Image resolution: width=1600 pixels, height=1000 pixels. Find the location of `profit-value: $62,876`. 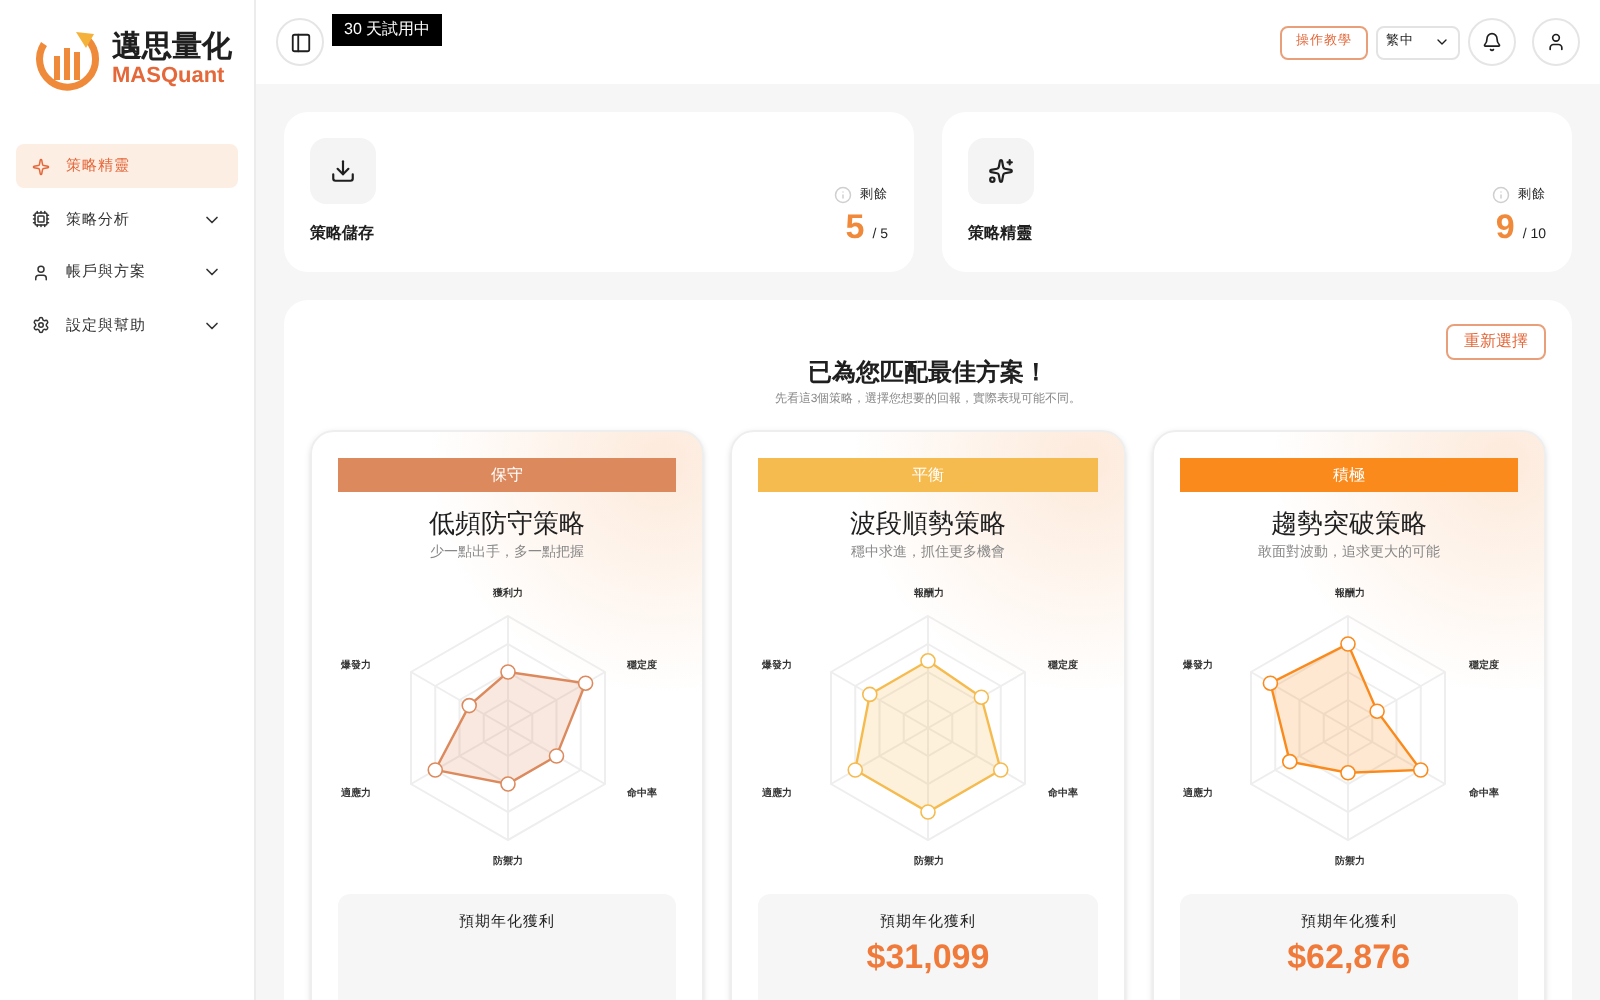

profit-value: $62,876 is located at coordinates (1349, 956).